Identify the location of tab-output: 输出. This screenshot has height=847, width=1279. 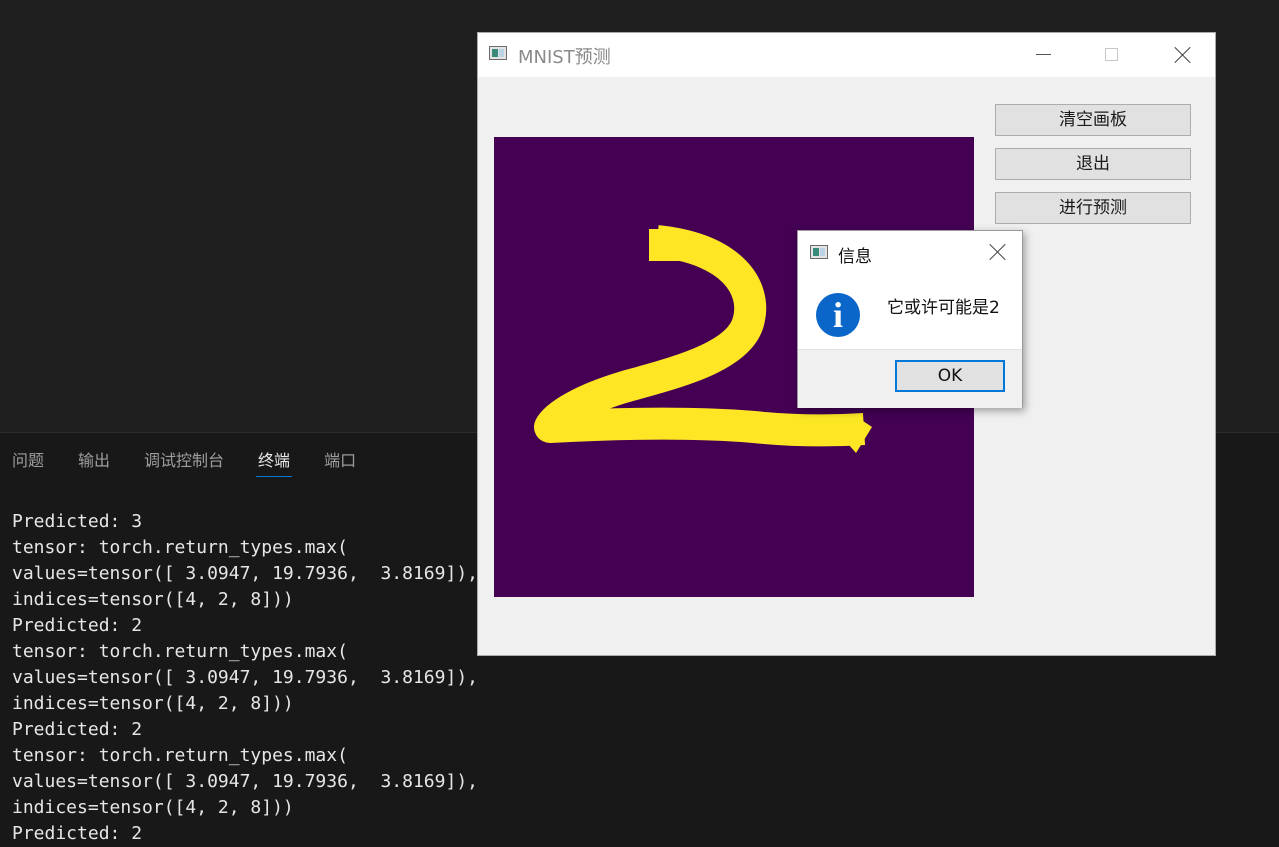
(94, 463).